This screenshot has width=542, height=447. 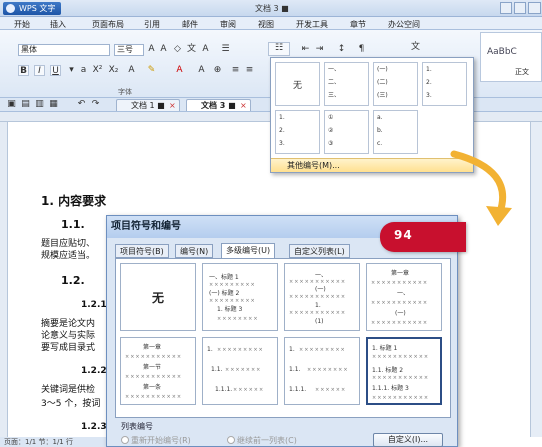 What do you see at coordinates (319, 49) in the screenshot?
I see `increase-indent-icon: ⇥` at bounding box center [319, 49].